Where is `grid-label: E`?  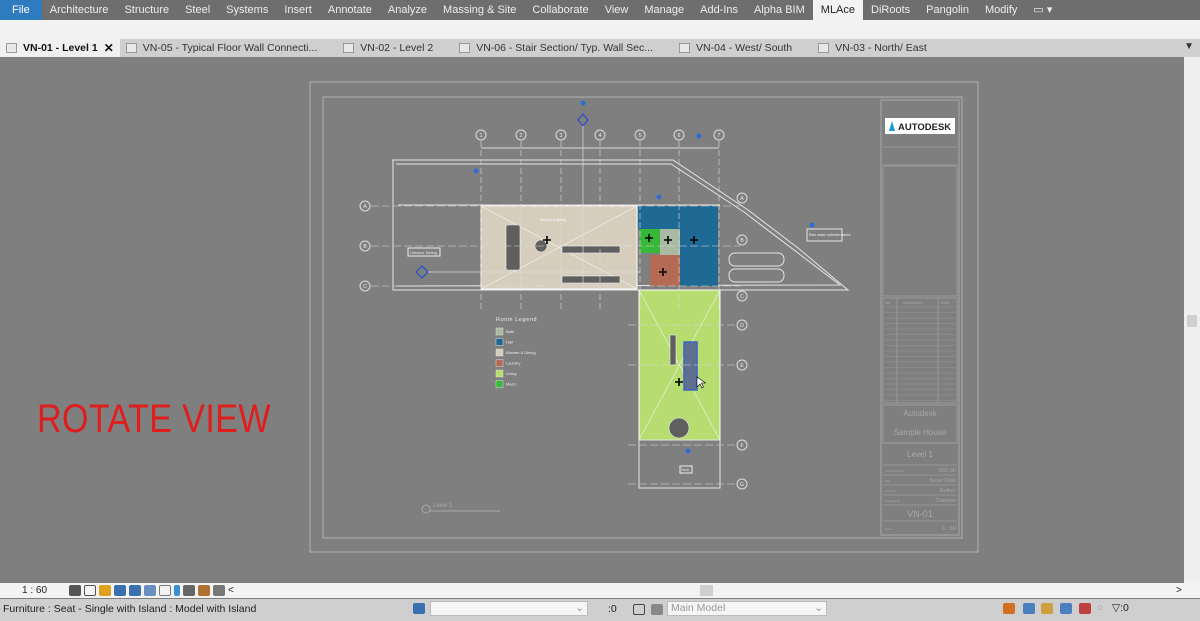 grid-label: E is located at coordinates (742, 366).